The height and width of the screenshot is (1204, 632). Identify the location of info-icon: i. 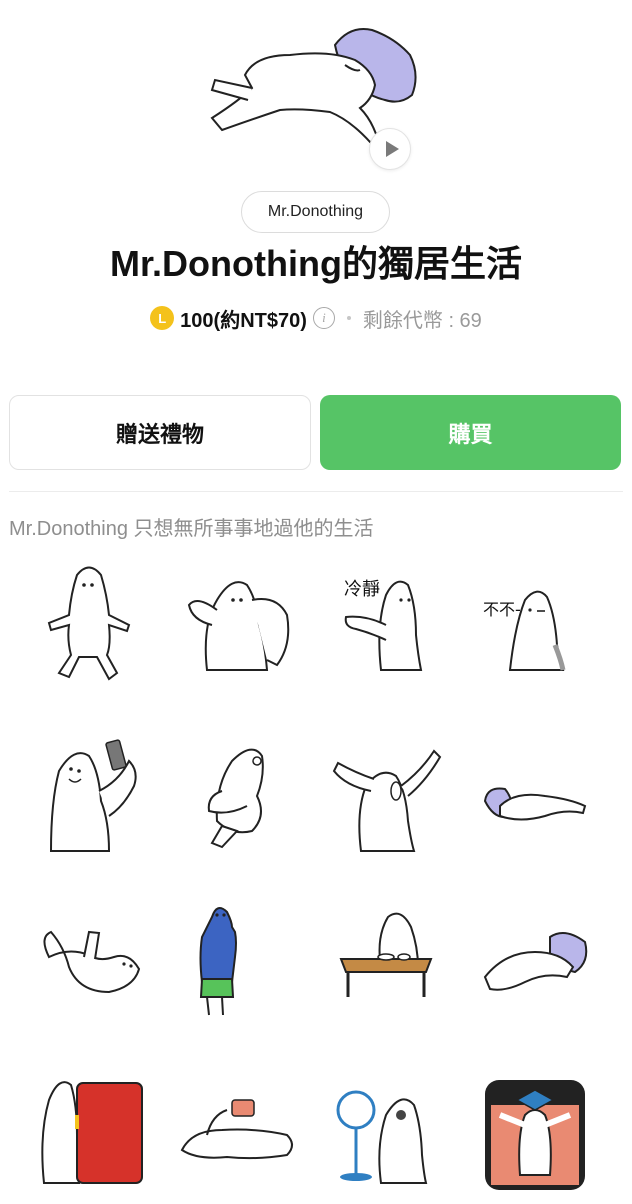
(323, 318).